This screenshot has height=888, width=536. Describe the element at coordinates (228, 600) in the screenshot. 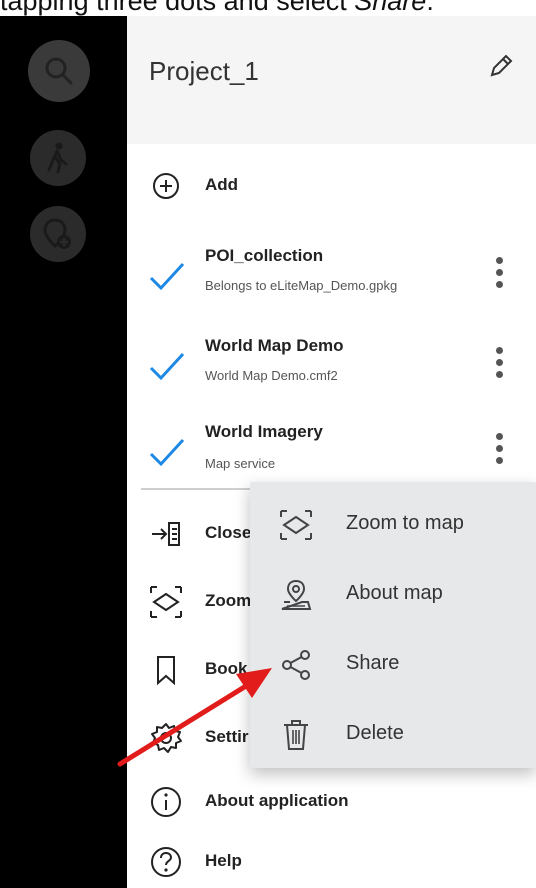

I see `menu-item-label: Zoom` at that location.